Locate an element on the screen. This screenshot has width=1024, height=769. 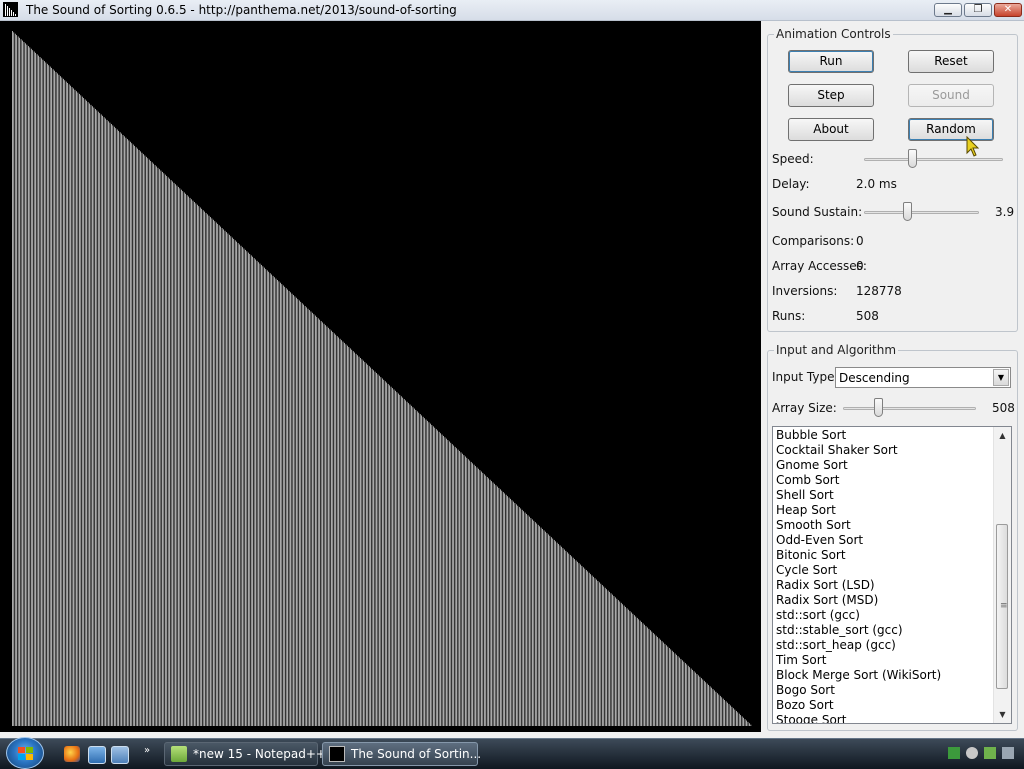
taskbar-item-notepad: *new 15 - Notepad++ is located at coordinates (245, 754).